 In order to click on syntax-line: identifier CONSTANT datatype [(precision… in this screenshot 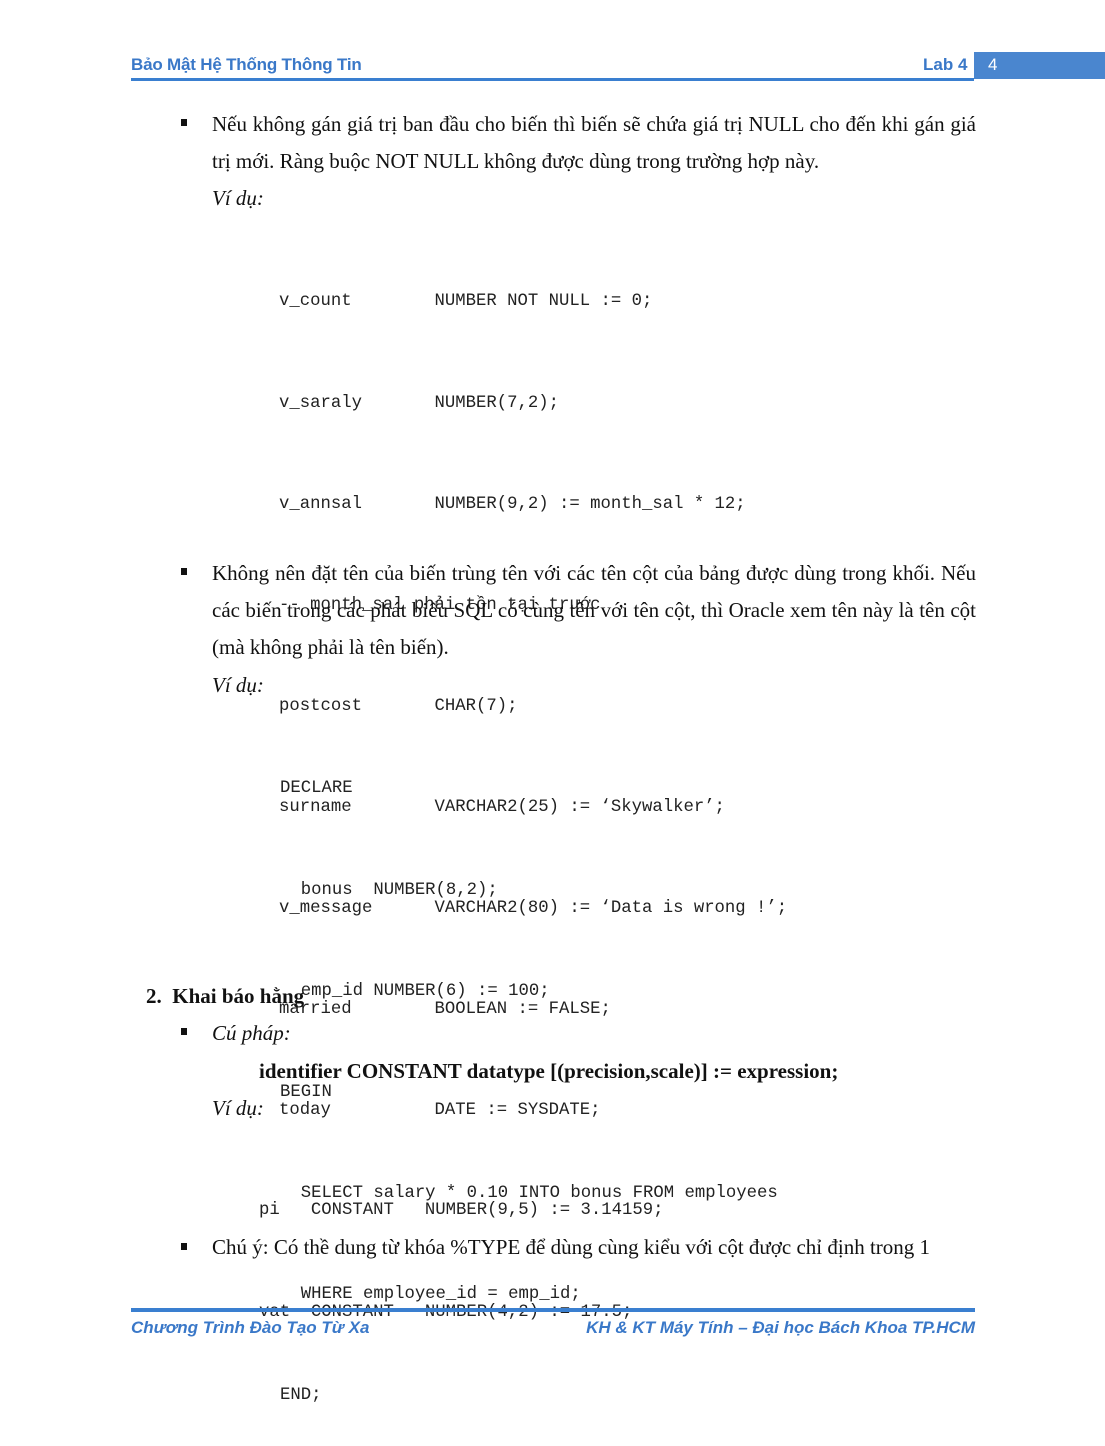, I will do `click(549, 1071)`.